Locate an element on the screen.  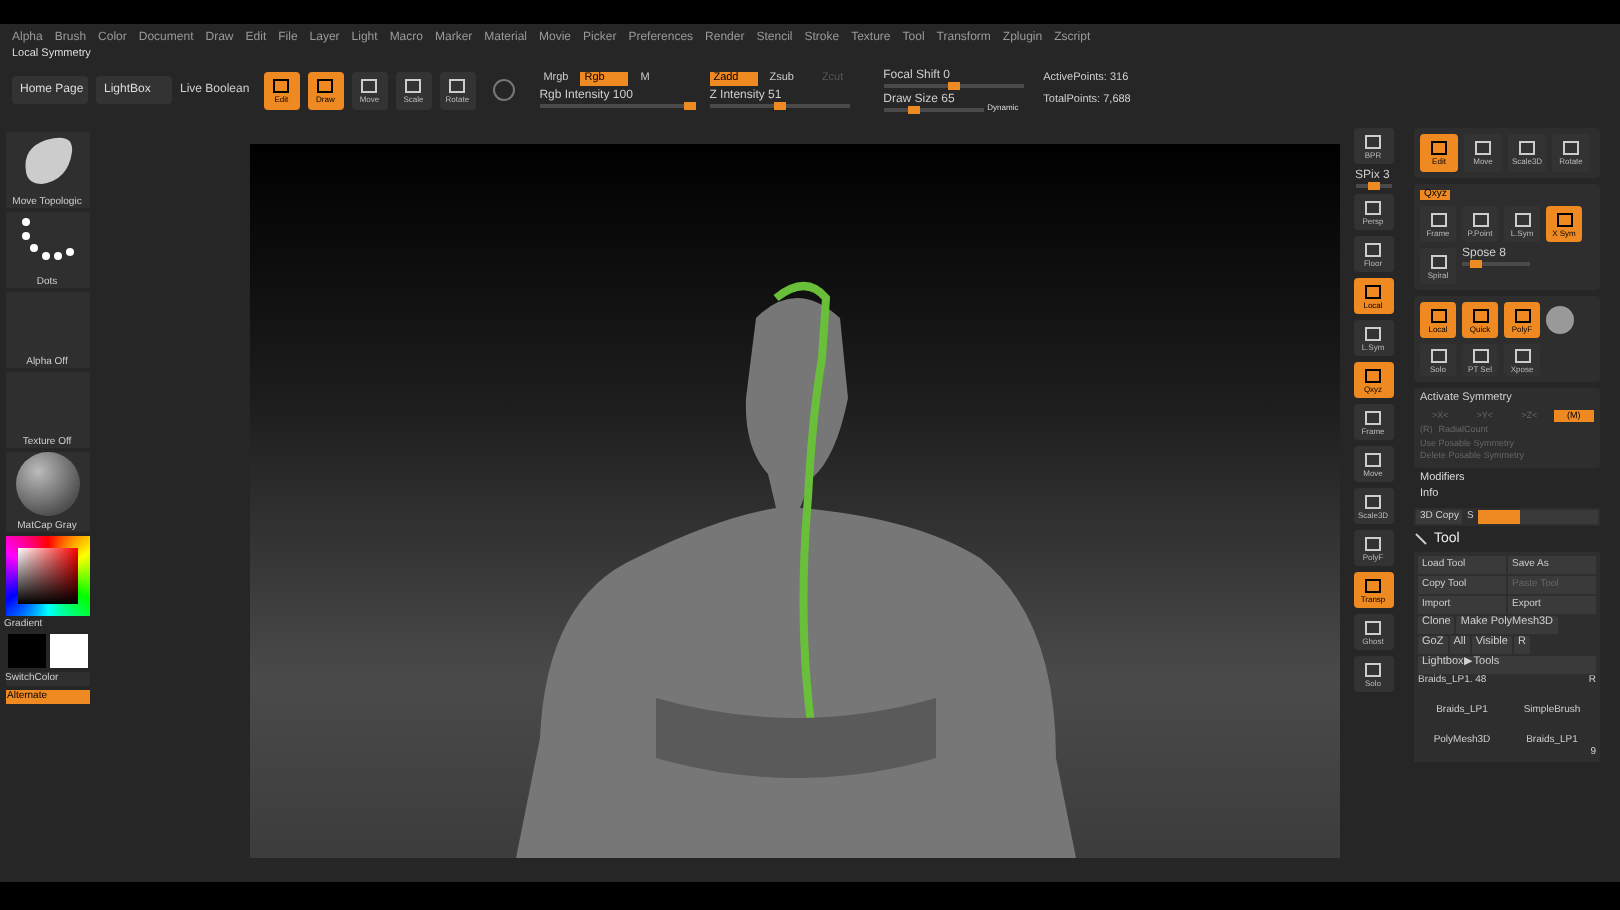
primary-color-swatch is located at coordinates (26, 651).